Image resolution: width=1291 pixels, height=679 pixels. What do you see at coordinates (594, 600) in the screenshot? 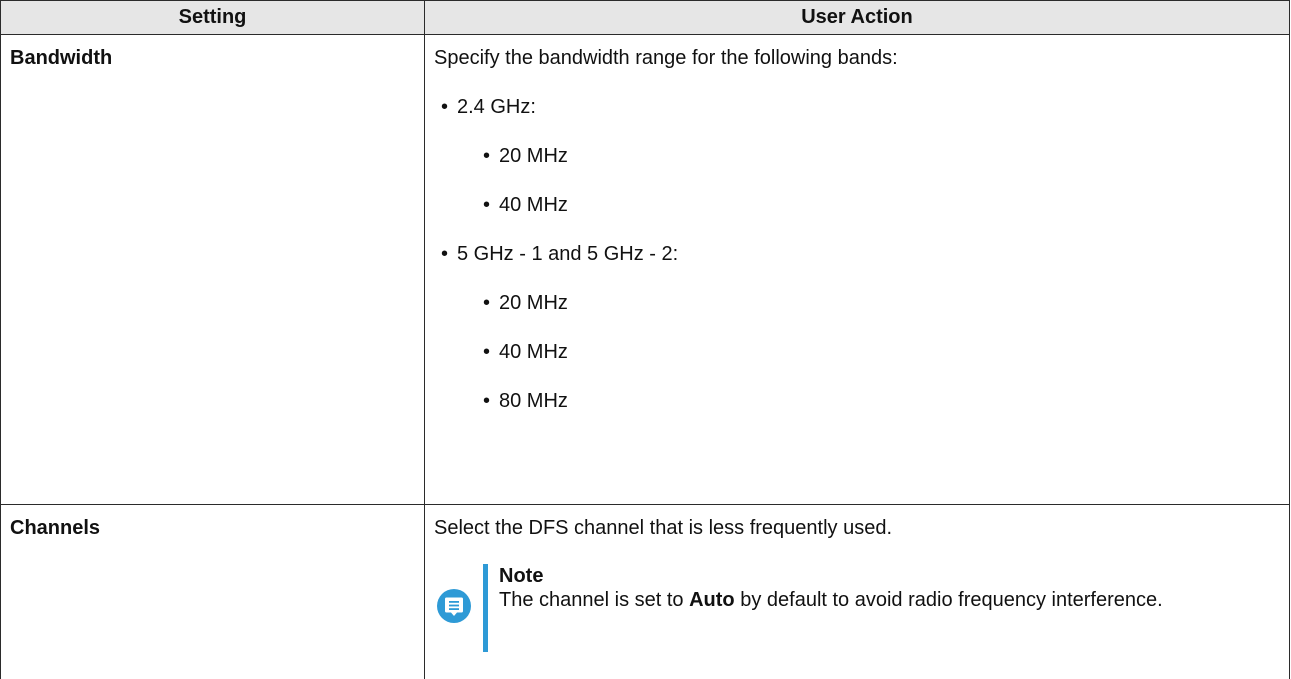
I see `note-text-before: The channel is set to` at bounding box center [594, 600].